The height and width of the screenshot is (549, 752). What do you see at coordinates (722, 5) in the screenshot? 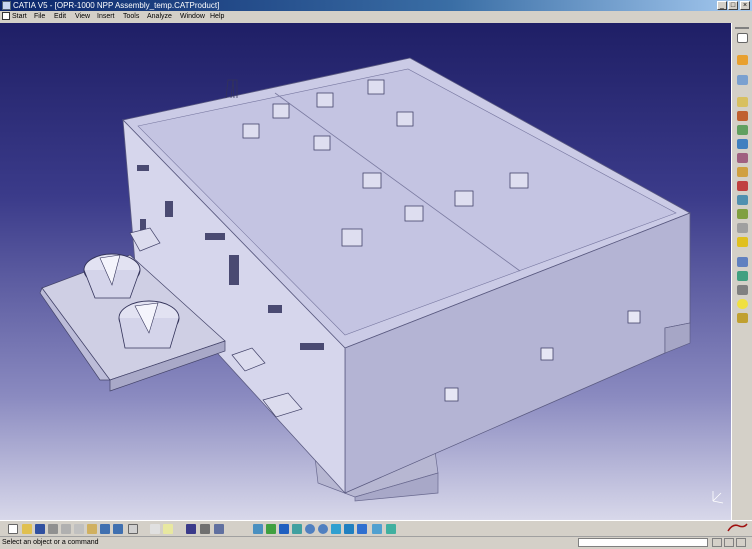
I see `minimize-button: _` at bounding box center [722, 5].